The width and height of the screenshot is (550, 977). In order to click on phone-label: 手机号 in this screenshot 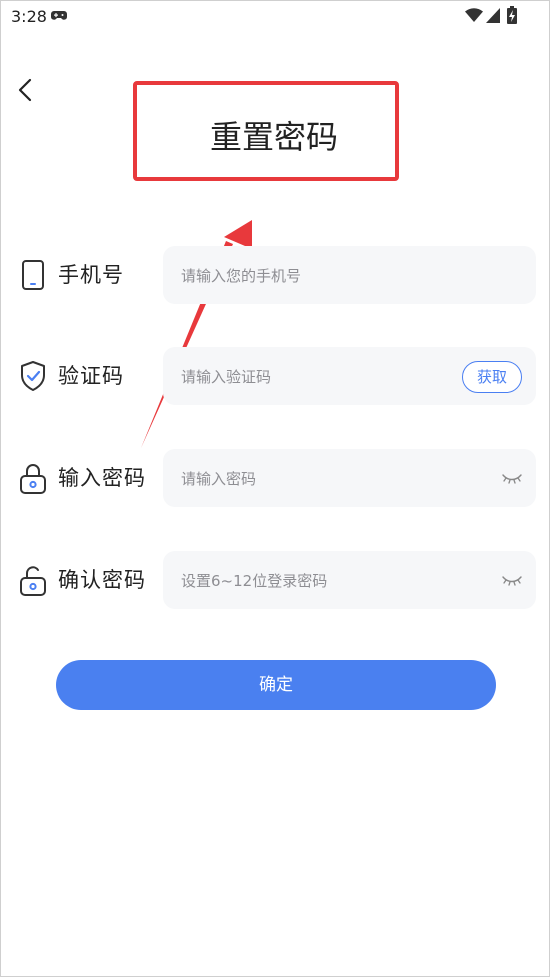, I will do `click(91, 275)`.